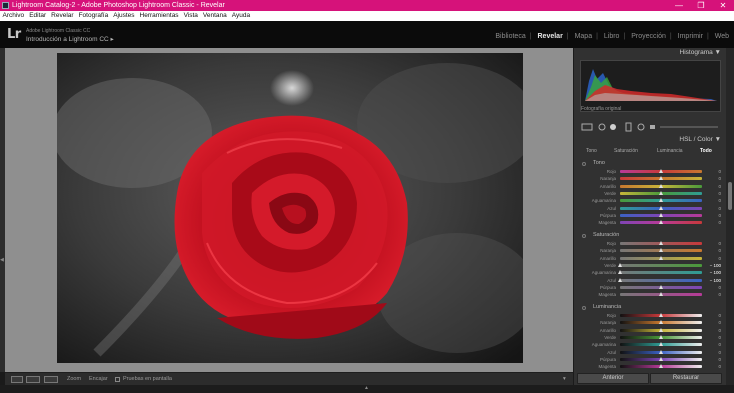 Image resolution: width=734 pixels, height=393 pixels. What do you see at coordinates (690, 36) in the screenshot?
I see `module-imprimir: Imprimir` at bounding box center [690, 36].